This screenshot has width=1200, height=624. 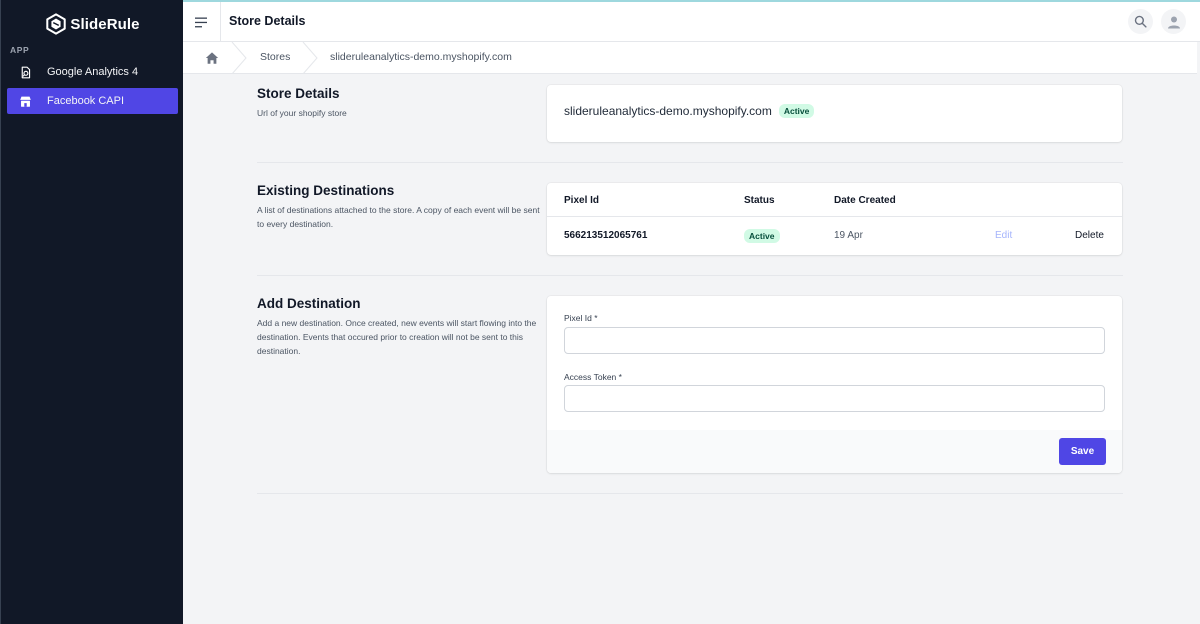 What do you see at coordinates (1089, 235) in the screenshot?
I see `delete-button: Delete` at bounding box center [1089, 235].